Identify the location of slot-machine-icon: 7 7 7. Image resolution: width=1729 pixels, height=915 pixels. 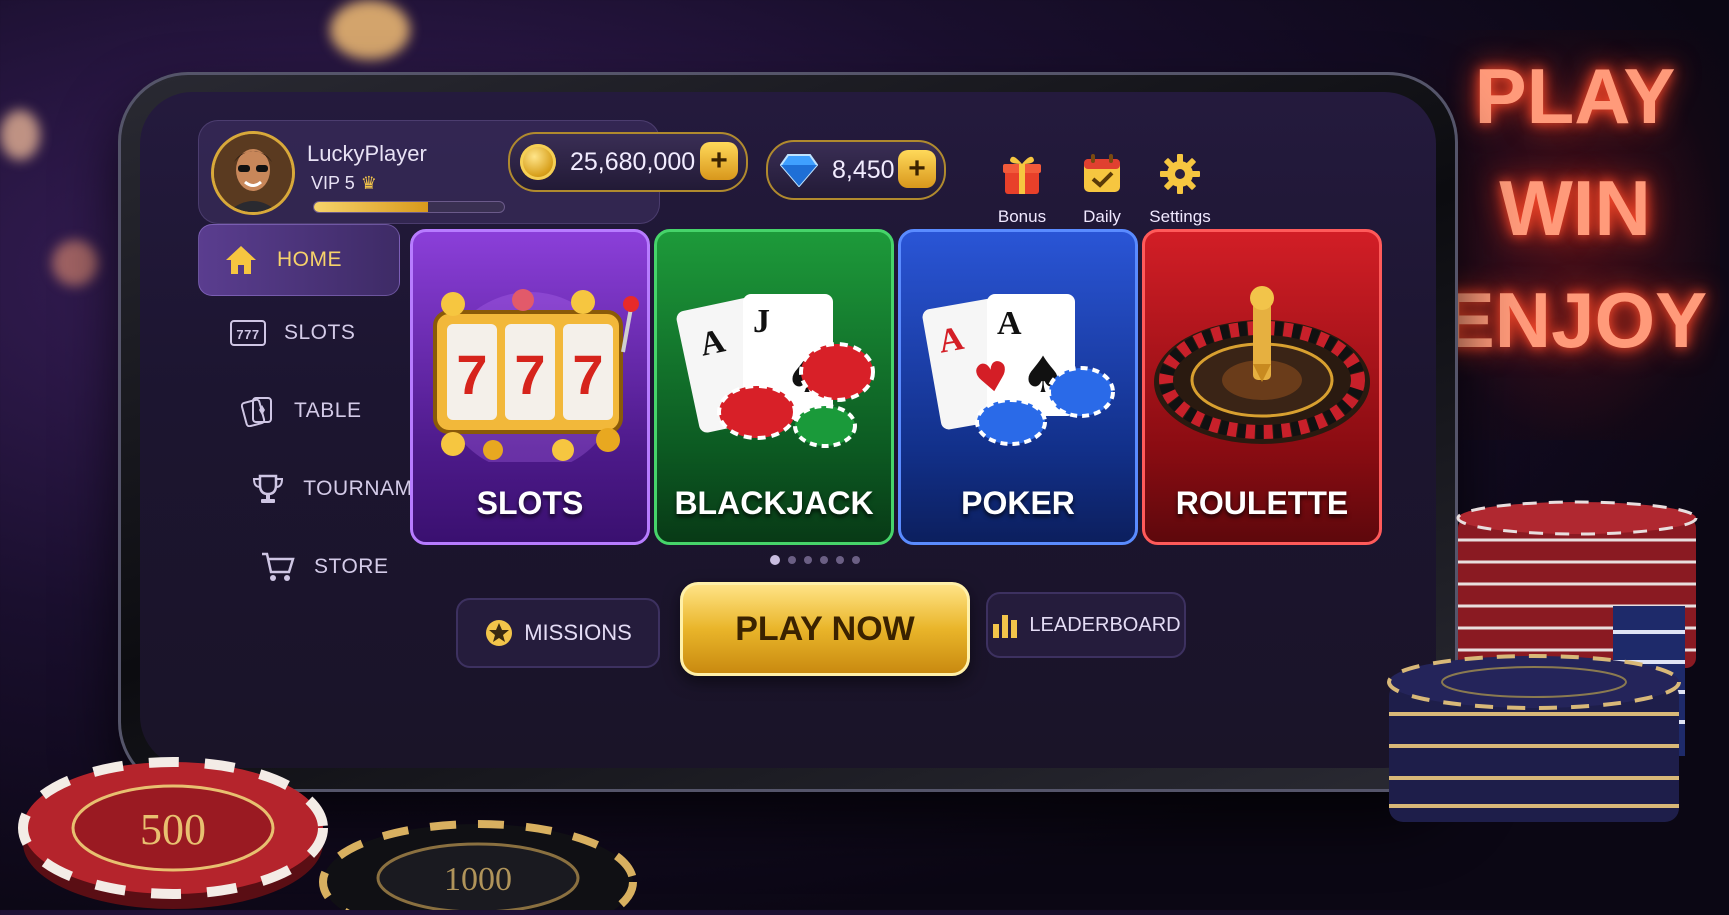
(536, 375).